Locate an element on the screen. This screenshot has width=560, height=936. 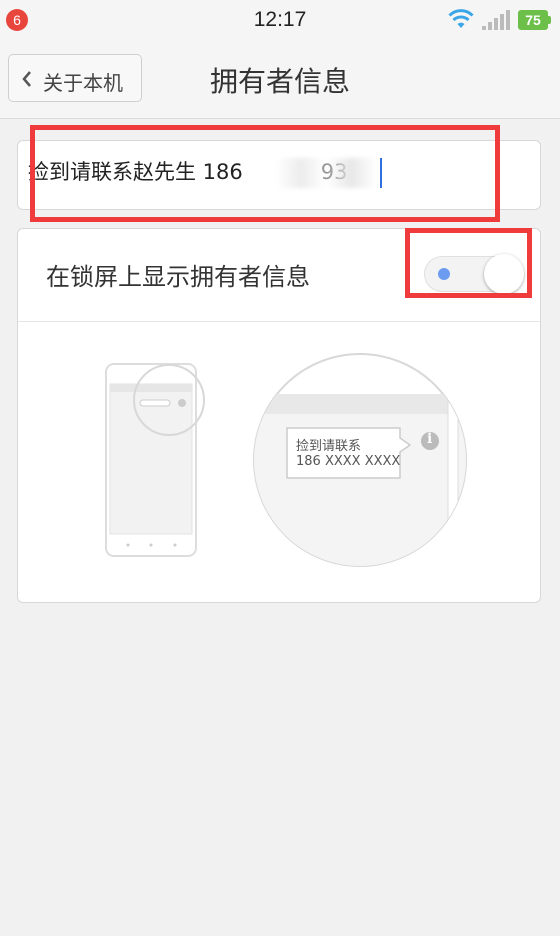
title-bar: 关于本机 拥有者信息 is located at coordinates (280, 79).